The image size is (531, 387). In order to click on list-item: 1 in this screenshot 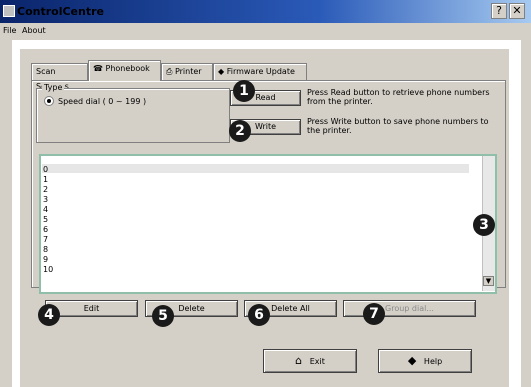, I will do `click(45, 179)`.